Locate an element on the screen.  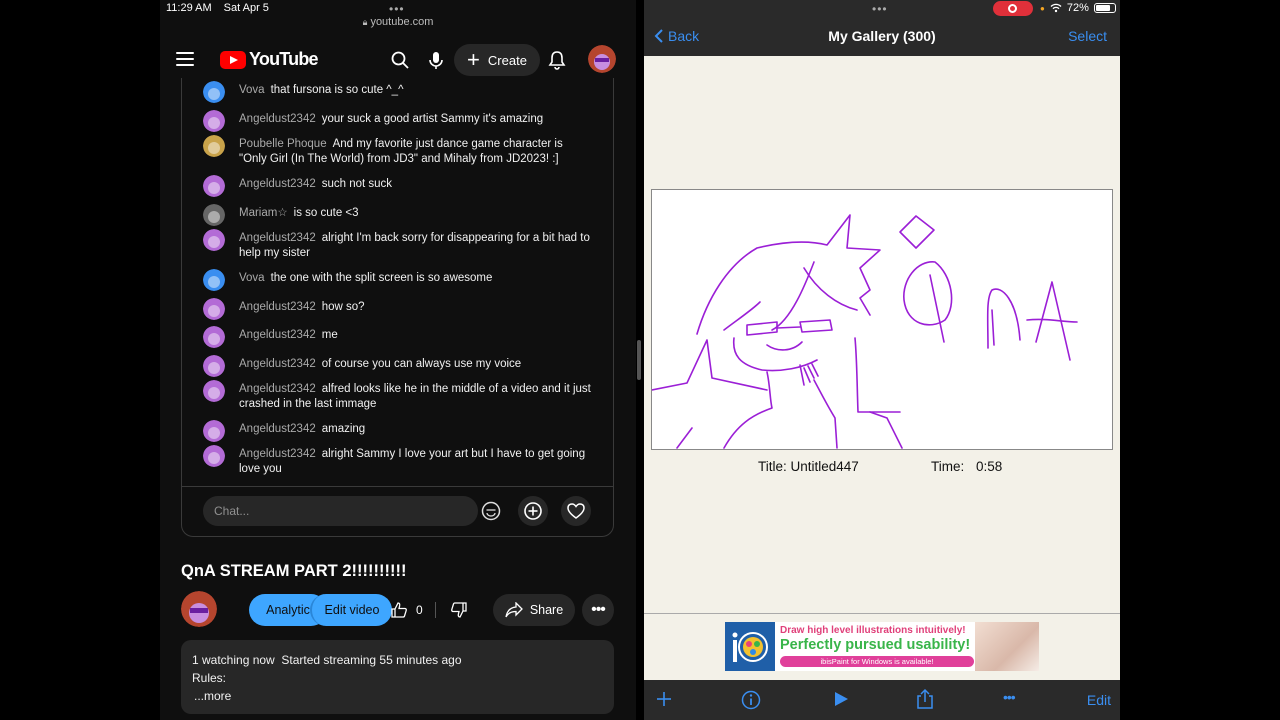
screen-recording-icon is located at coordinates (1013, 8).